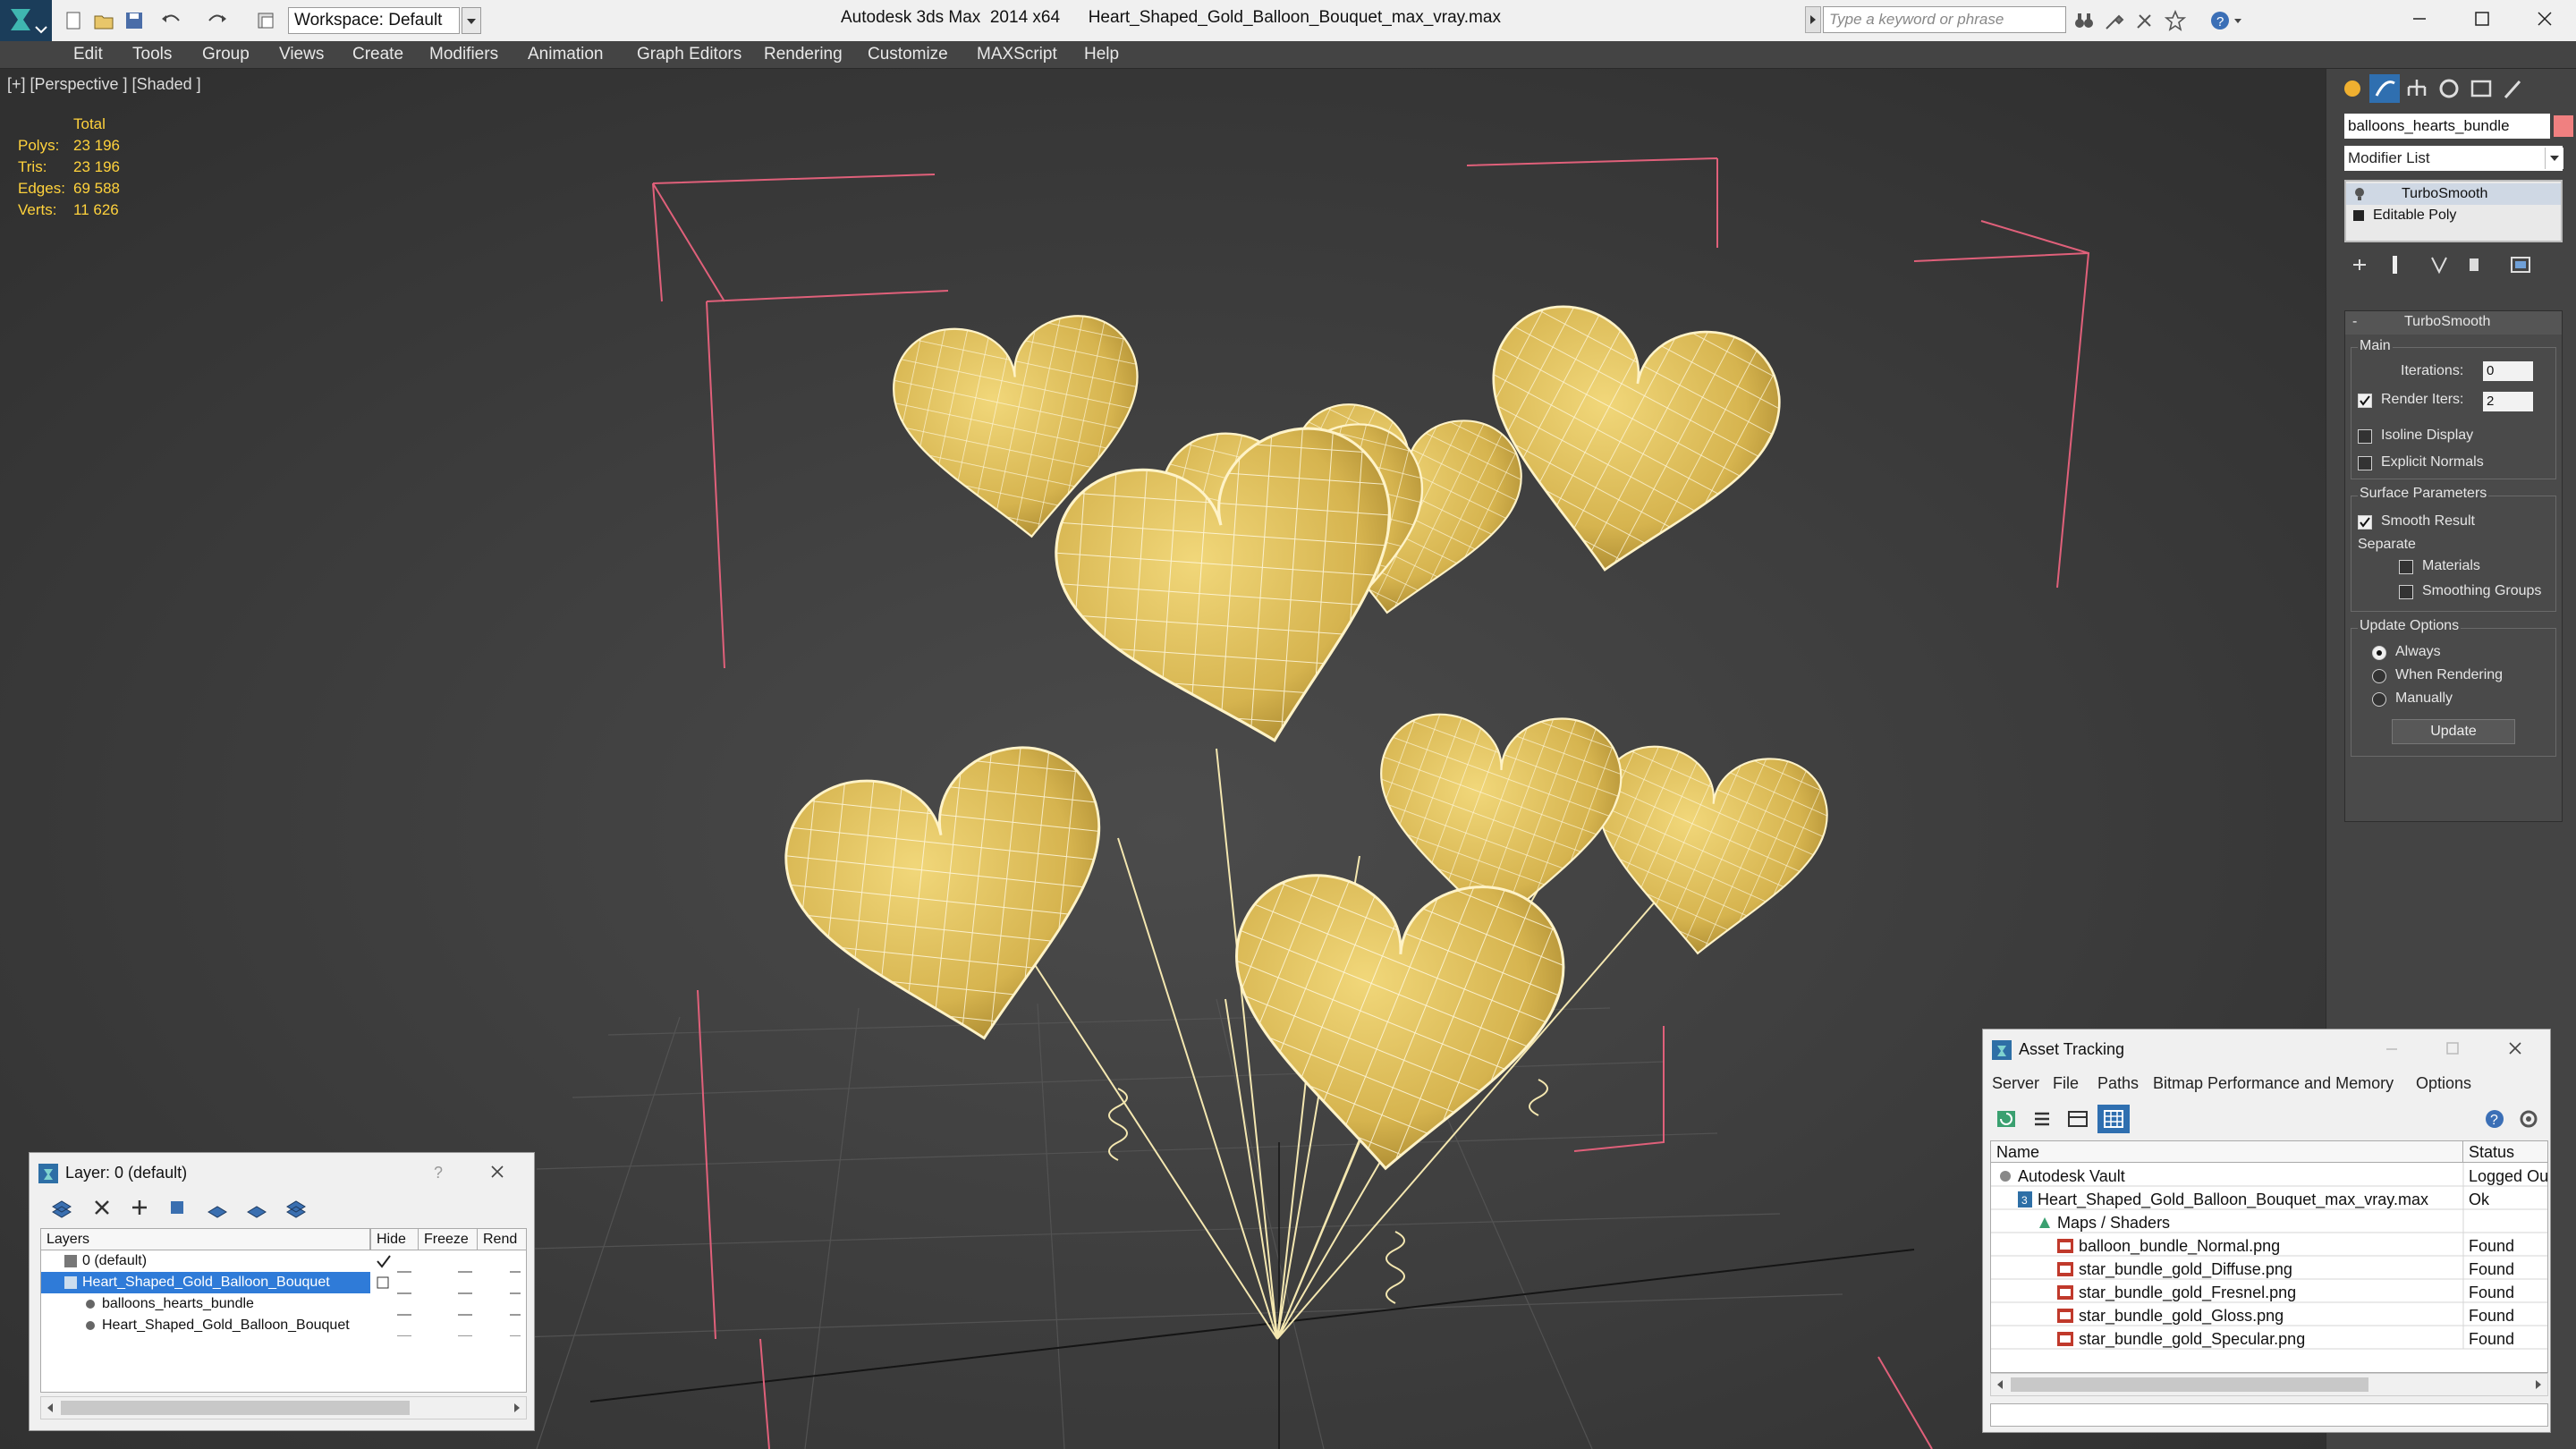  I want to click on create-tab-icon, so click(2352, 88).